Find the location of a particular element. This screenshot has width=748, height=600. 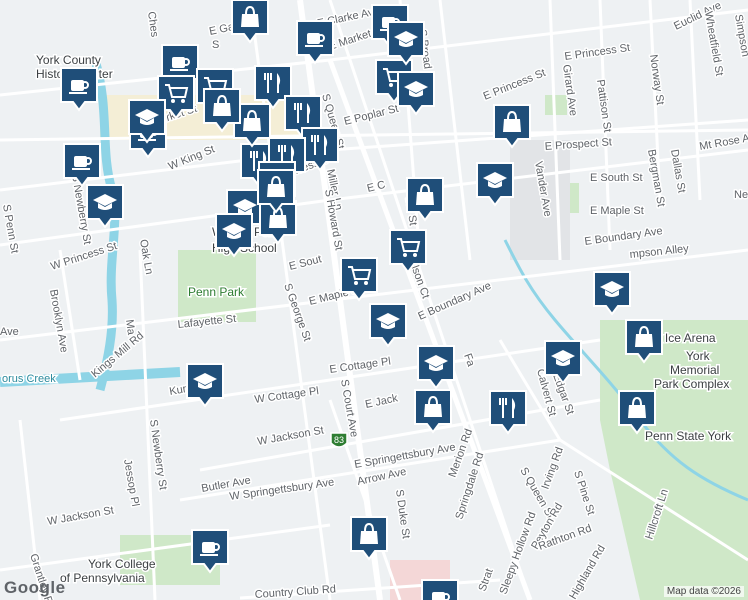

place-label-york-college-2: of Pennsylvania is located at coordinates (102, 578).